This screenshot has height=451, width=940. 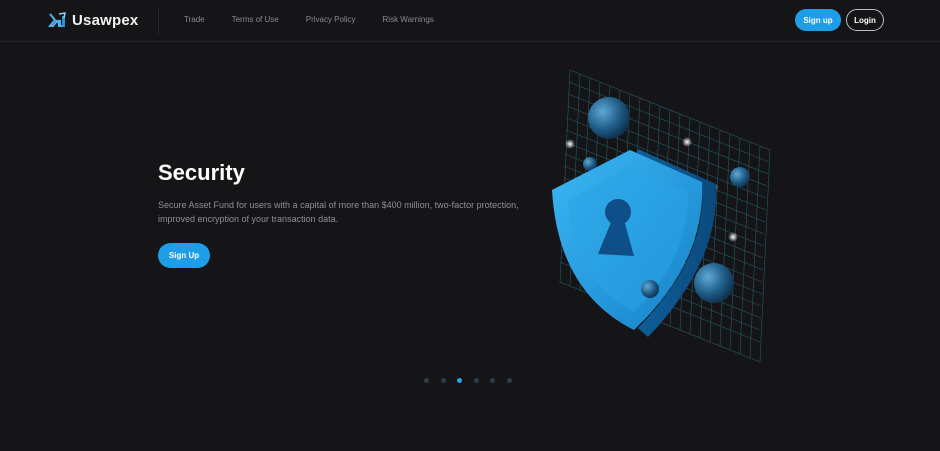 I want to click on carousel-dots, so click(x=473, y=380).